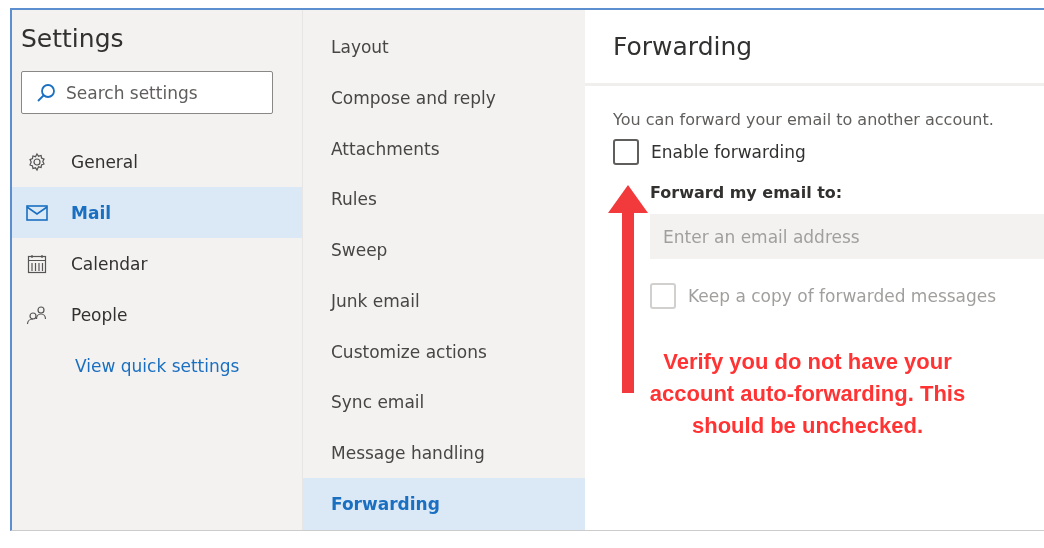  What do you see at coordinates (37, 314) in the screenshot?
I see `people-icon` at bounding box center [37, 314].